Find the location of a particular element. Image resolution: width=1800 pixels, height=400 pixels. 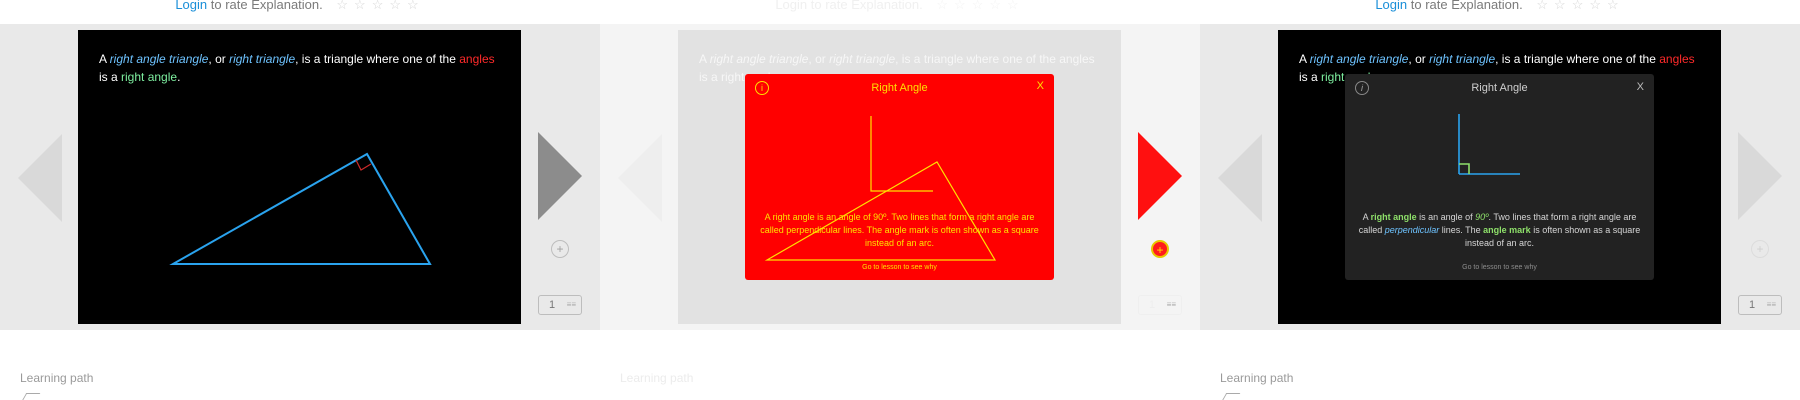

right-triangle-figure is located at coordinates (300, 208).